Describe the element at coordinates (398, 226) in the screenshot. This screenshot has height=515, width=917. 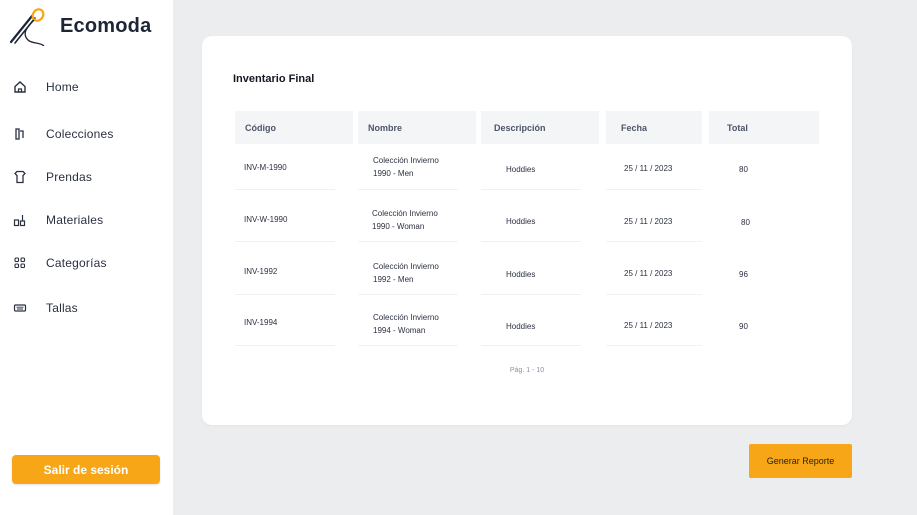
I see `table-cell-nombre-line2: 1990 - Woman` at that location.